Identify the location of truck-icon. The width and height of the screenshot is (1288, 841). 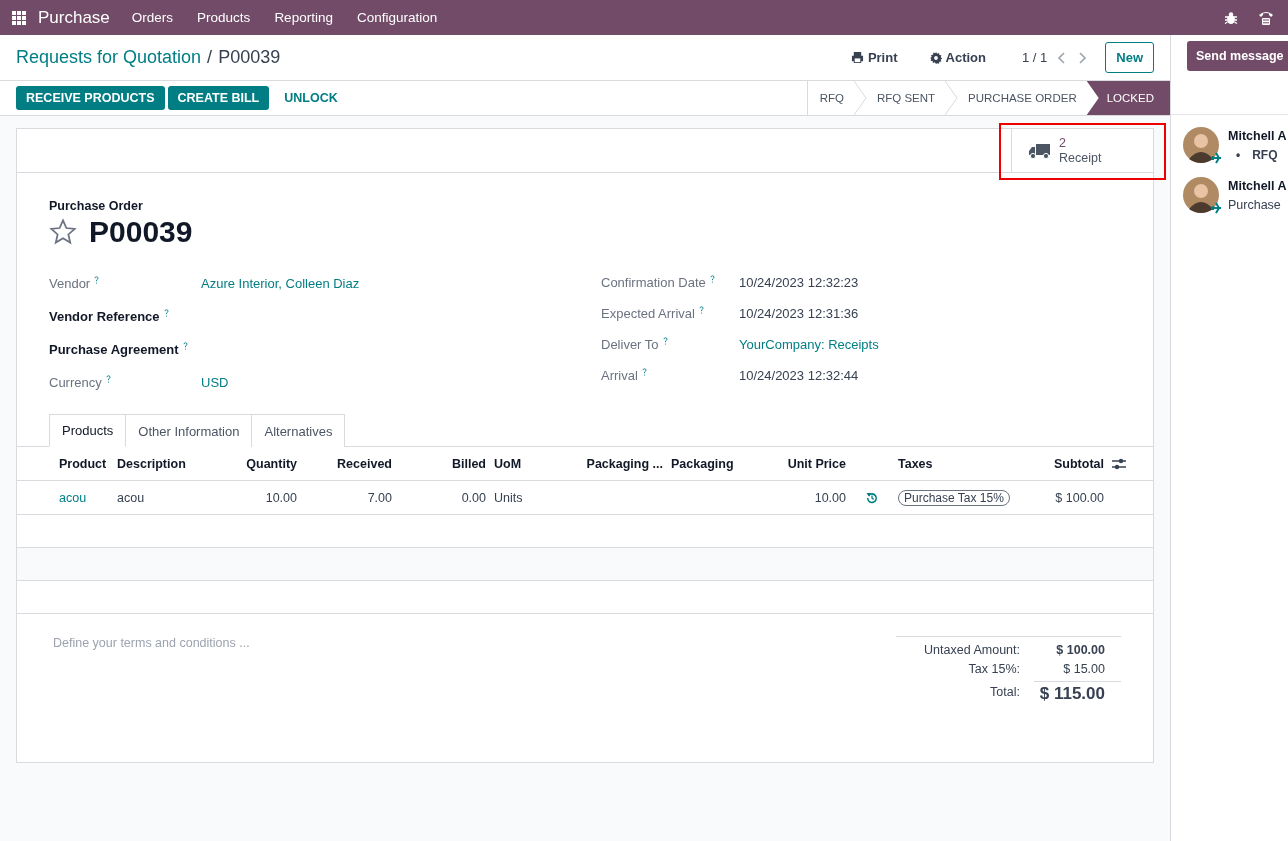
(1040, 150).